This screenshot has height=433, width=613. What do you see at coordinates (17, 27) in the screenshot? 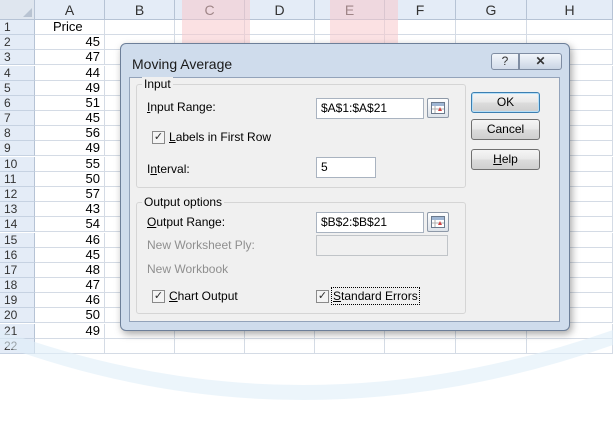
I see `row-header: 1` at bounding box center [17, 27].